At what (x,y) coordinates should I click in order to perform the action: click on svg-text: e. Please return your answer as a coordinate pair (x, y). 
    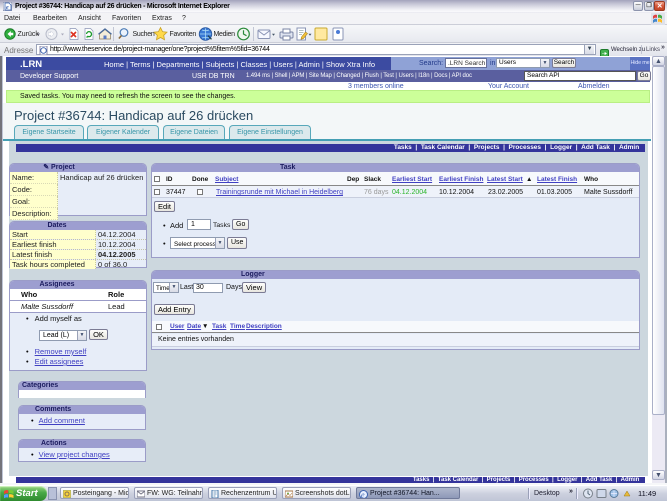
    Looking at the image, I should click on (363, 495).